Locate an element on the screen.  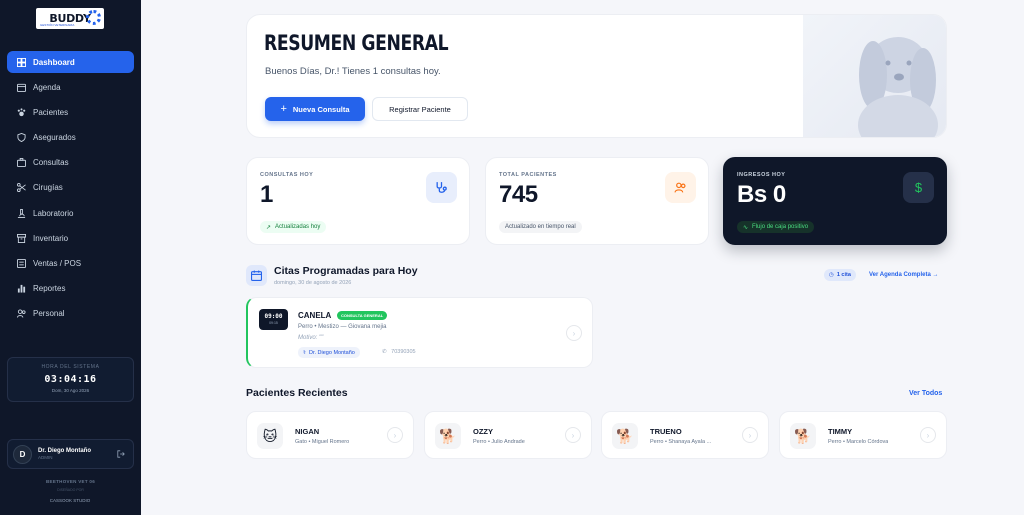
stat-label: TOTAL PACIENTES is located at coordinates (528, 175).